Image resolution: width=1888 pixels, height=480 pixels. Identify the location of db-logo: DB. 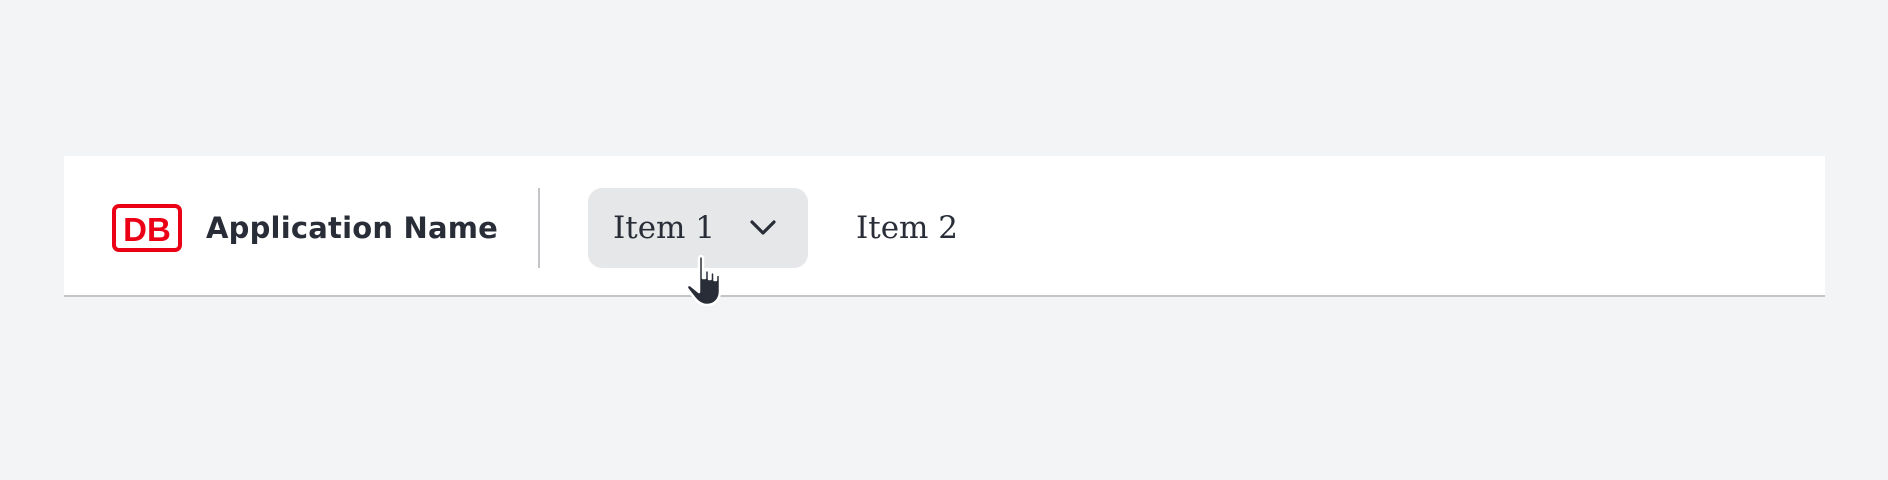
(147, 228).